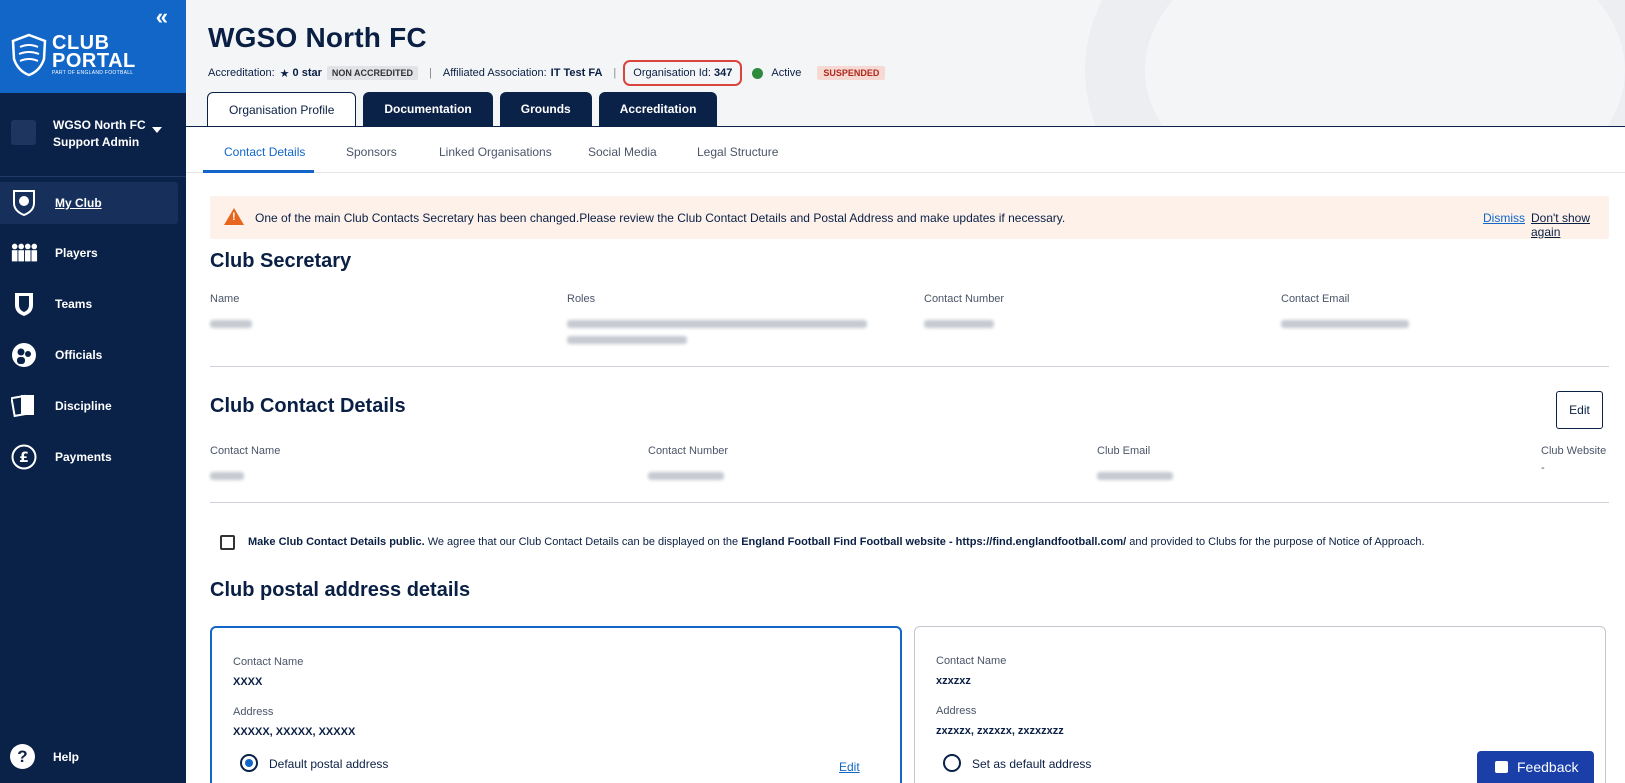  I want to click on warning-icon: !, so click(234, 216).